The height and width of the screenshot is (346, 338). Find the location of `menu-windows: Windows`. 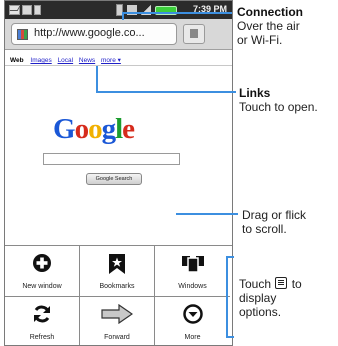

menu-windows: Windows is located at coordinates (192, 271).